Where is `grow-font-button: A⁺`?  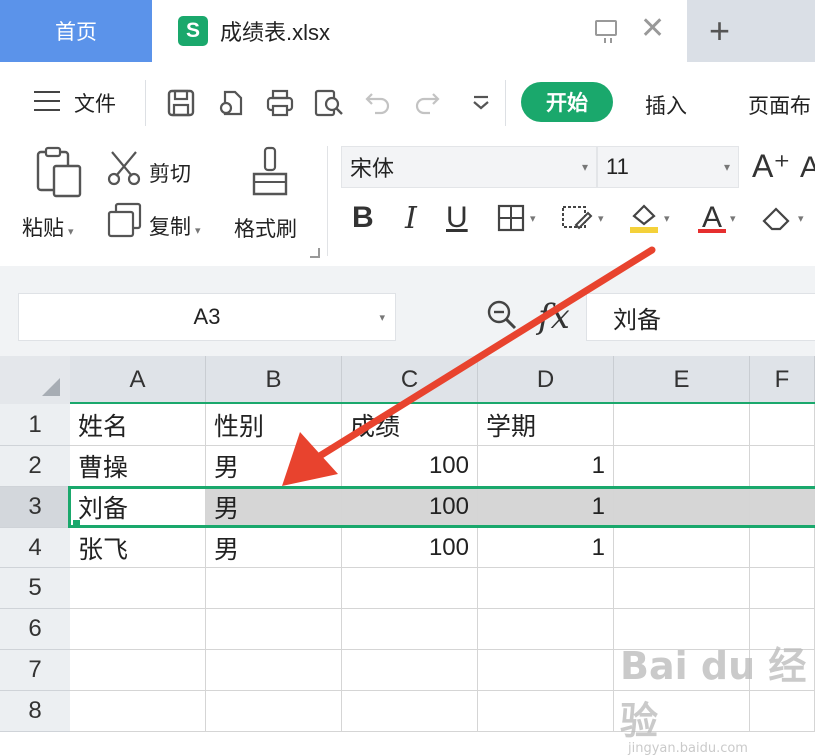 grow-font-button: A⁺ is located at coordinates (771, 166).